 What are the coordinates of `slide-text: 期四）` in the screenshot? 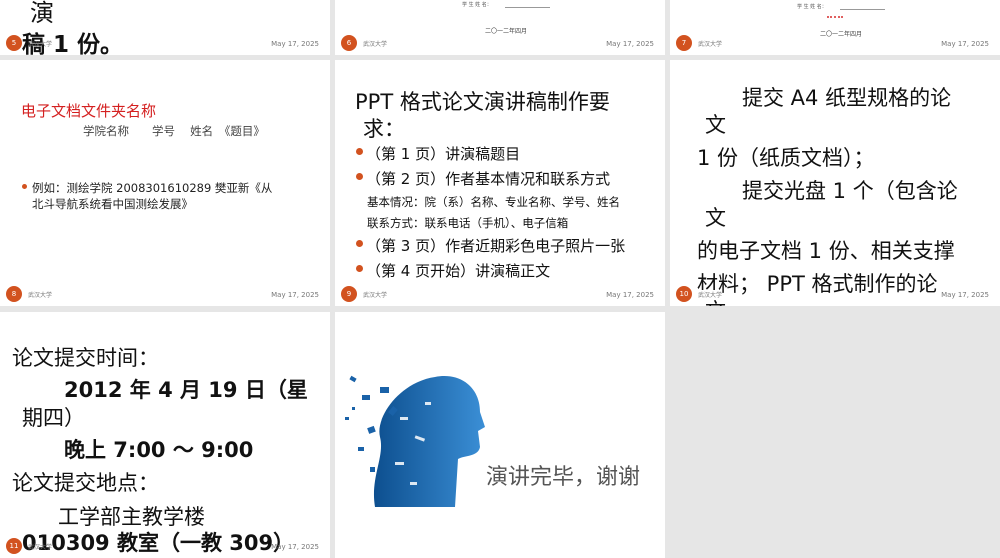 It's located at (53, 418).